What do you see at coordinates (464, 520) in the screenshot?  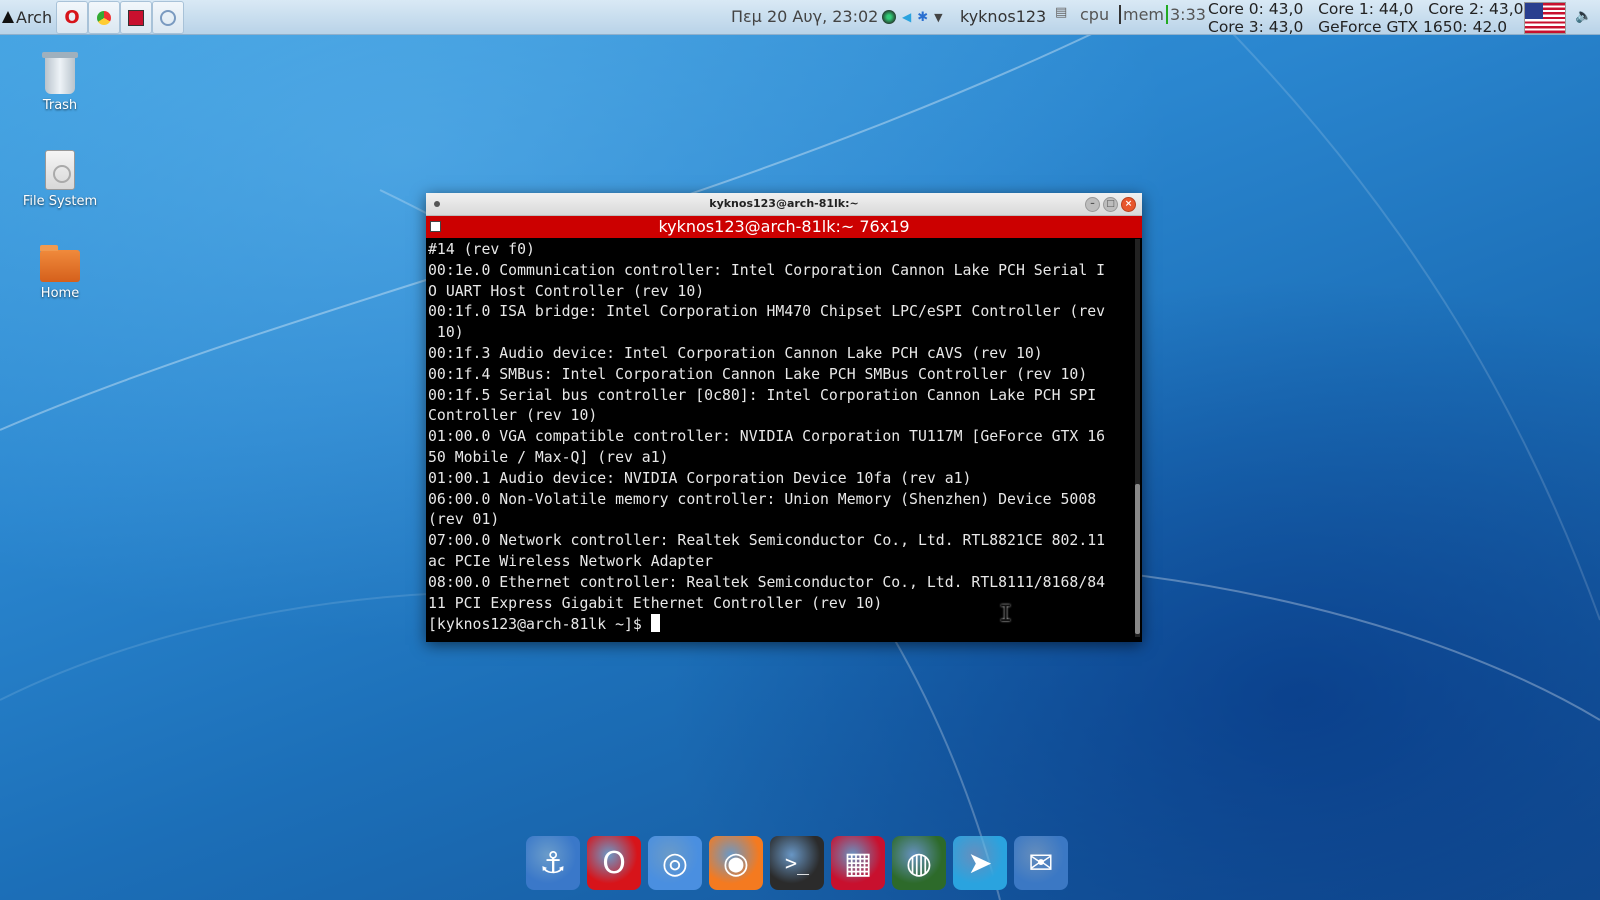 I see `terminal-line: (rev 01)` at bounding box center [464, 520].